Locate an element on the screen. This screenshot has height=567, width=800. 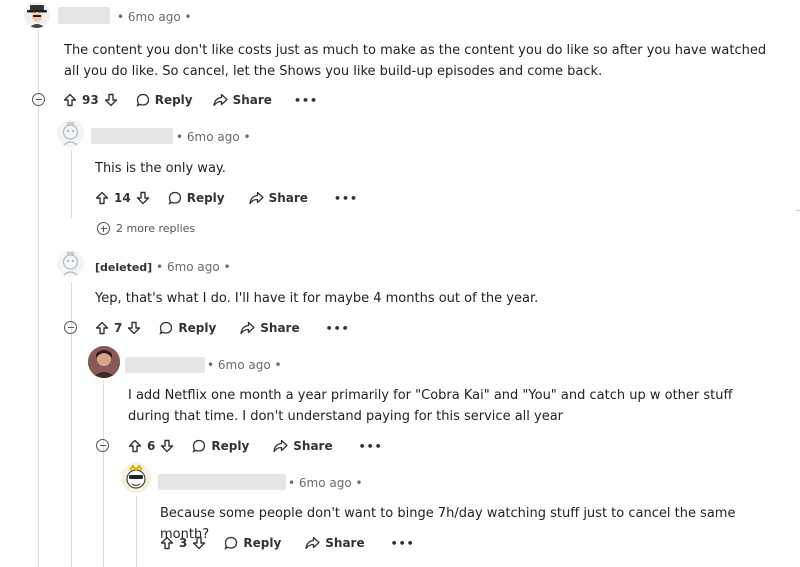
vote-group: 6 is located at coordinates (151, 446).